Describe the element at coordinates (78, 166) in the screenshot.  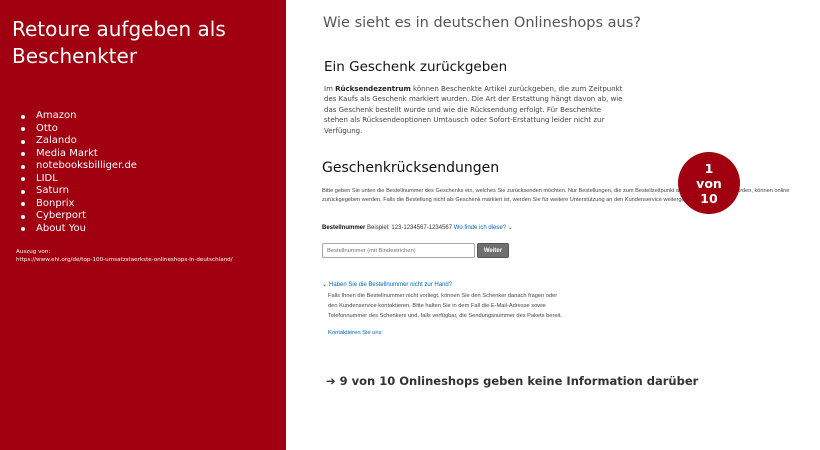
I see `shop-list-item: notebooksbilliger.de` at that location.